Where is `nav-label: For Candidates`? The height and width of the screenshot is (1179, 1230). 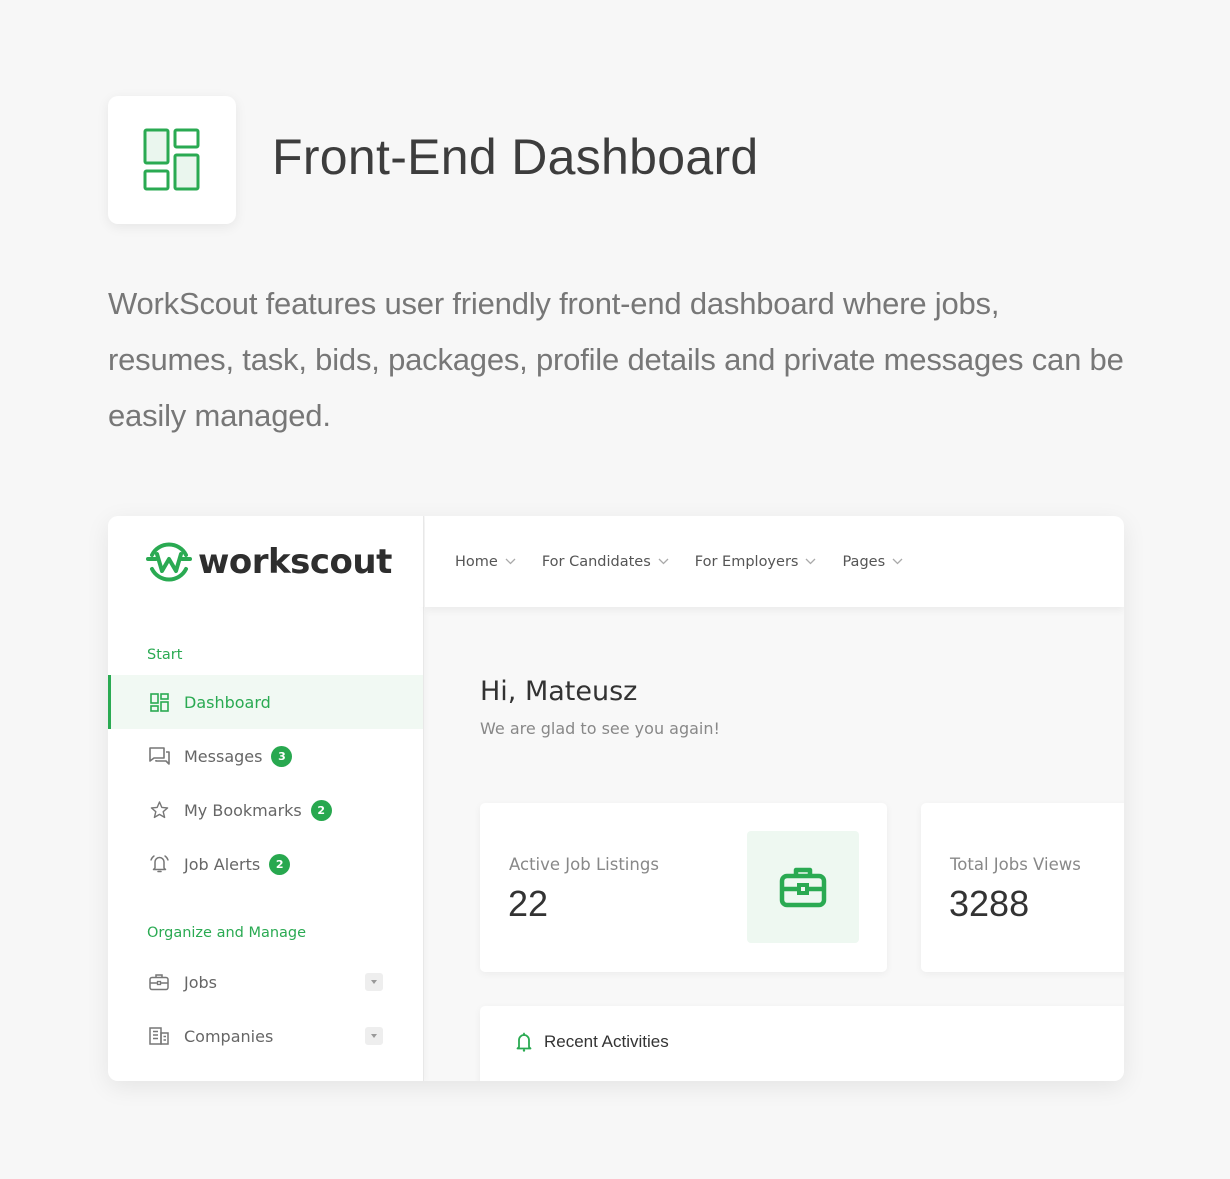
nav-label: For Candidates is located at coordinates (596, 561).